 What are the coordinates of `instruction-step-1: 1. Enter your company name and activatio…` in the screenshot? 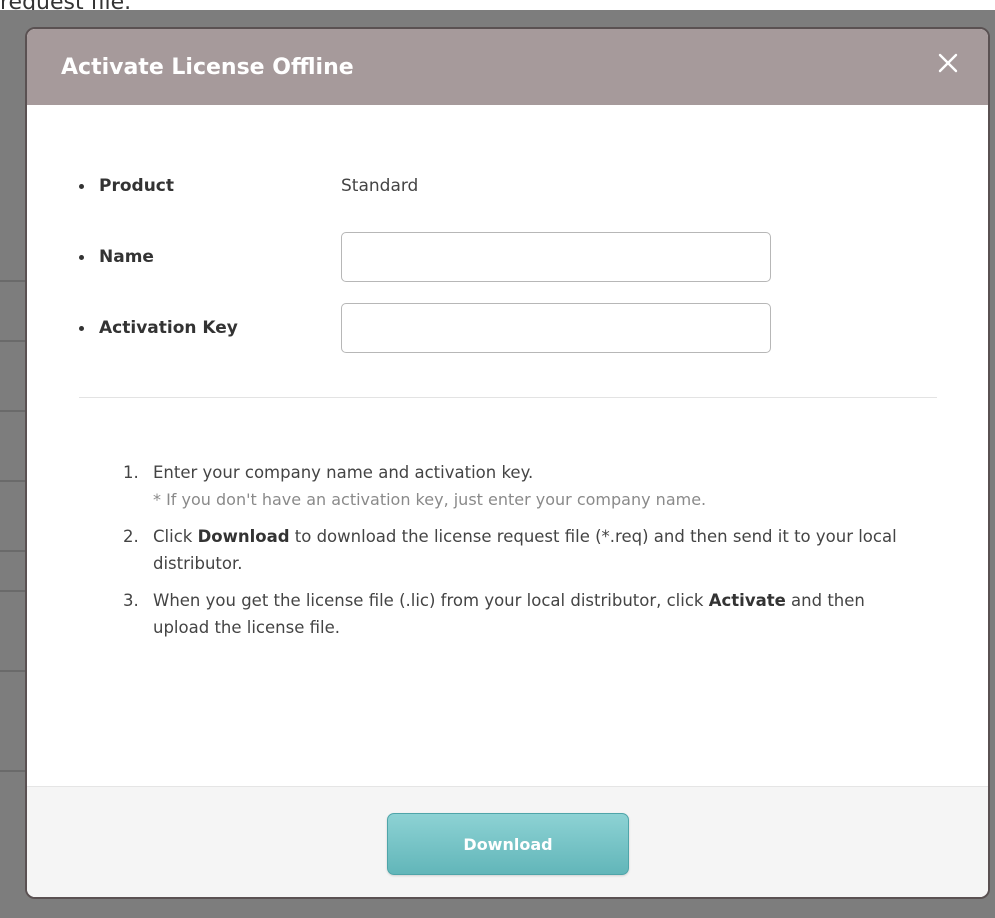 It's located at (513, 486).